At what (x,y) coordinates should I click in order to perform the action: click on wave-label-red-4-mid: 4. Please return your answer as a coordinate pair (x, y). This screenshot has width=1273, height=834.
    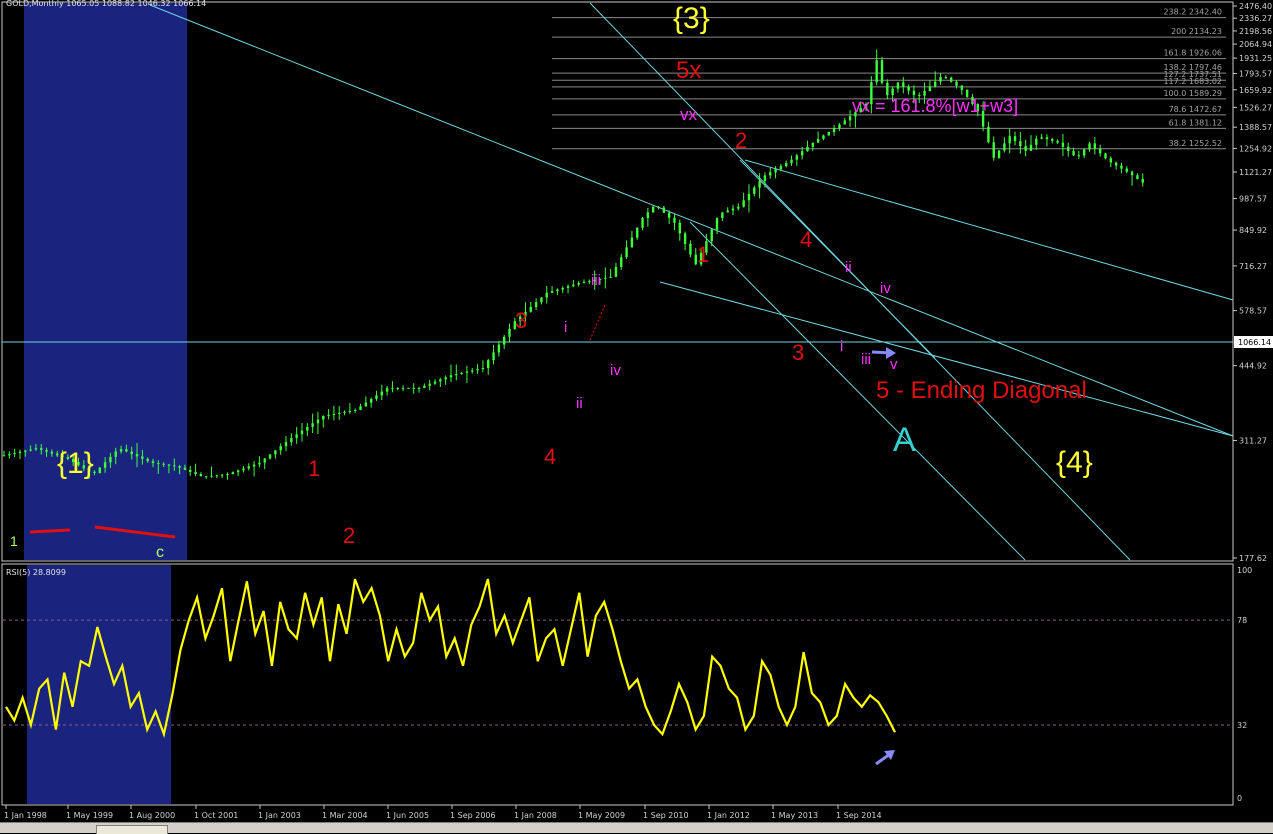
    Looking at the image, I should click on (550, 456).